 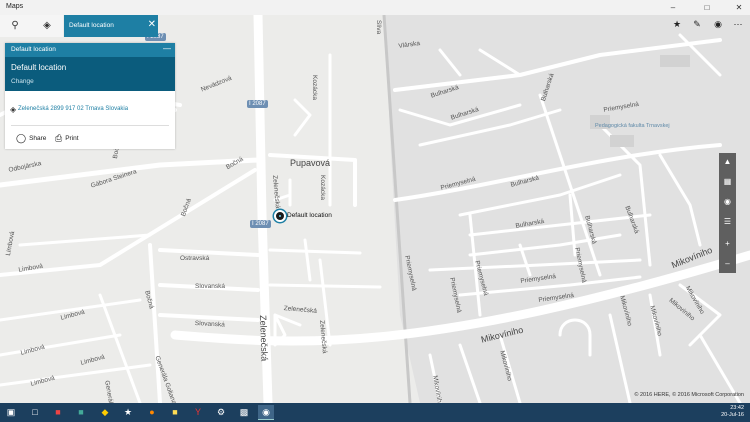 What do you see at coordinates (718, 26) in the screenshot?
I see `traffic-icon: ◉` at bounding box center [718, 26].